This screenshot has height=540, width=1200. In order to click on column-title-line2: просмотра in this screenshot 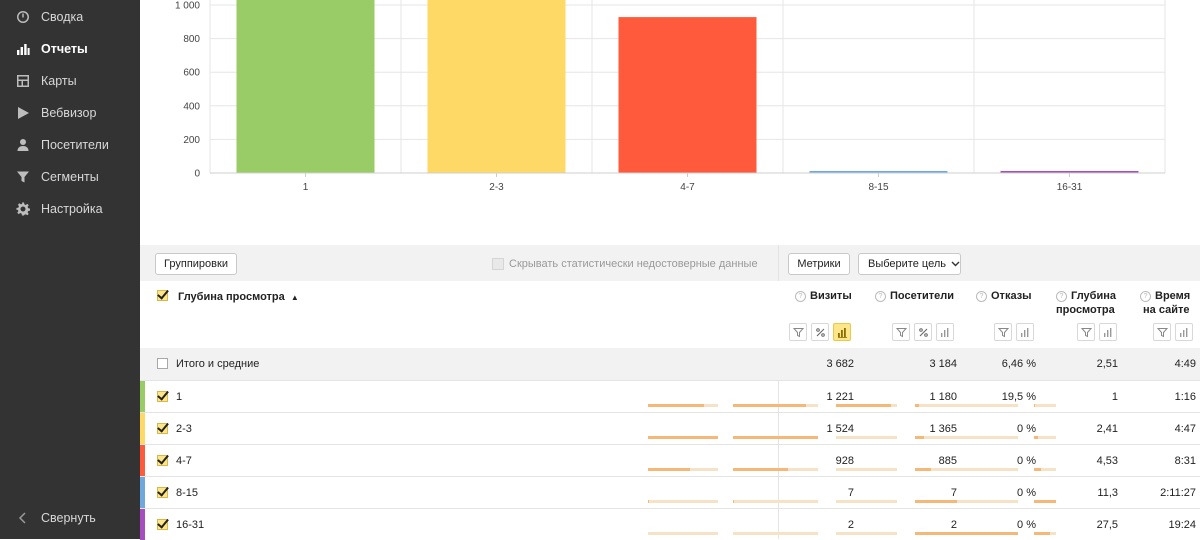, I will do `click(1085, 310)`.